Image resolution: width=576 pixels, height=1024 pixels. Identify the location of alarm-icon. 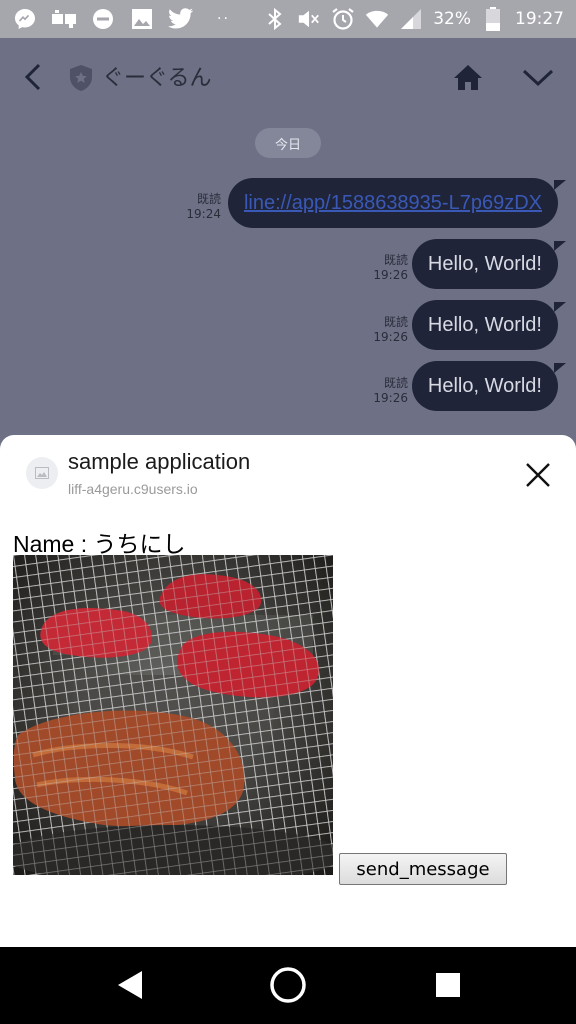
(343, 19).